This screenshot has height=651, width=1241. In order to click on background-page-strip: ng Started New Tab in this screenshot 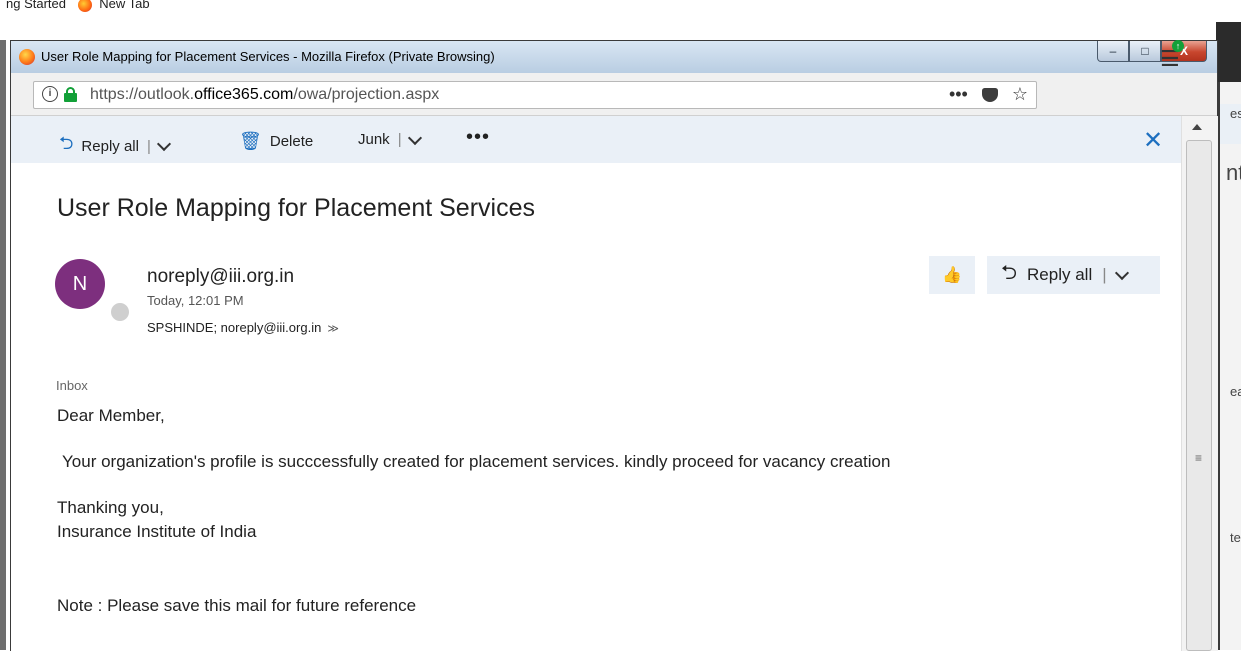, I will do `click(620, 11)`.